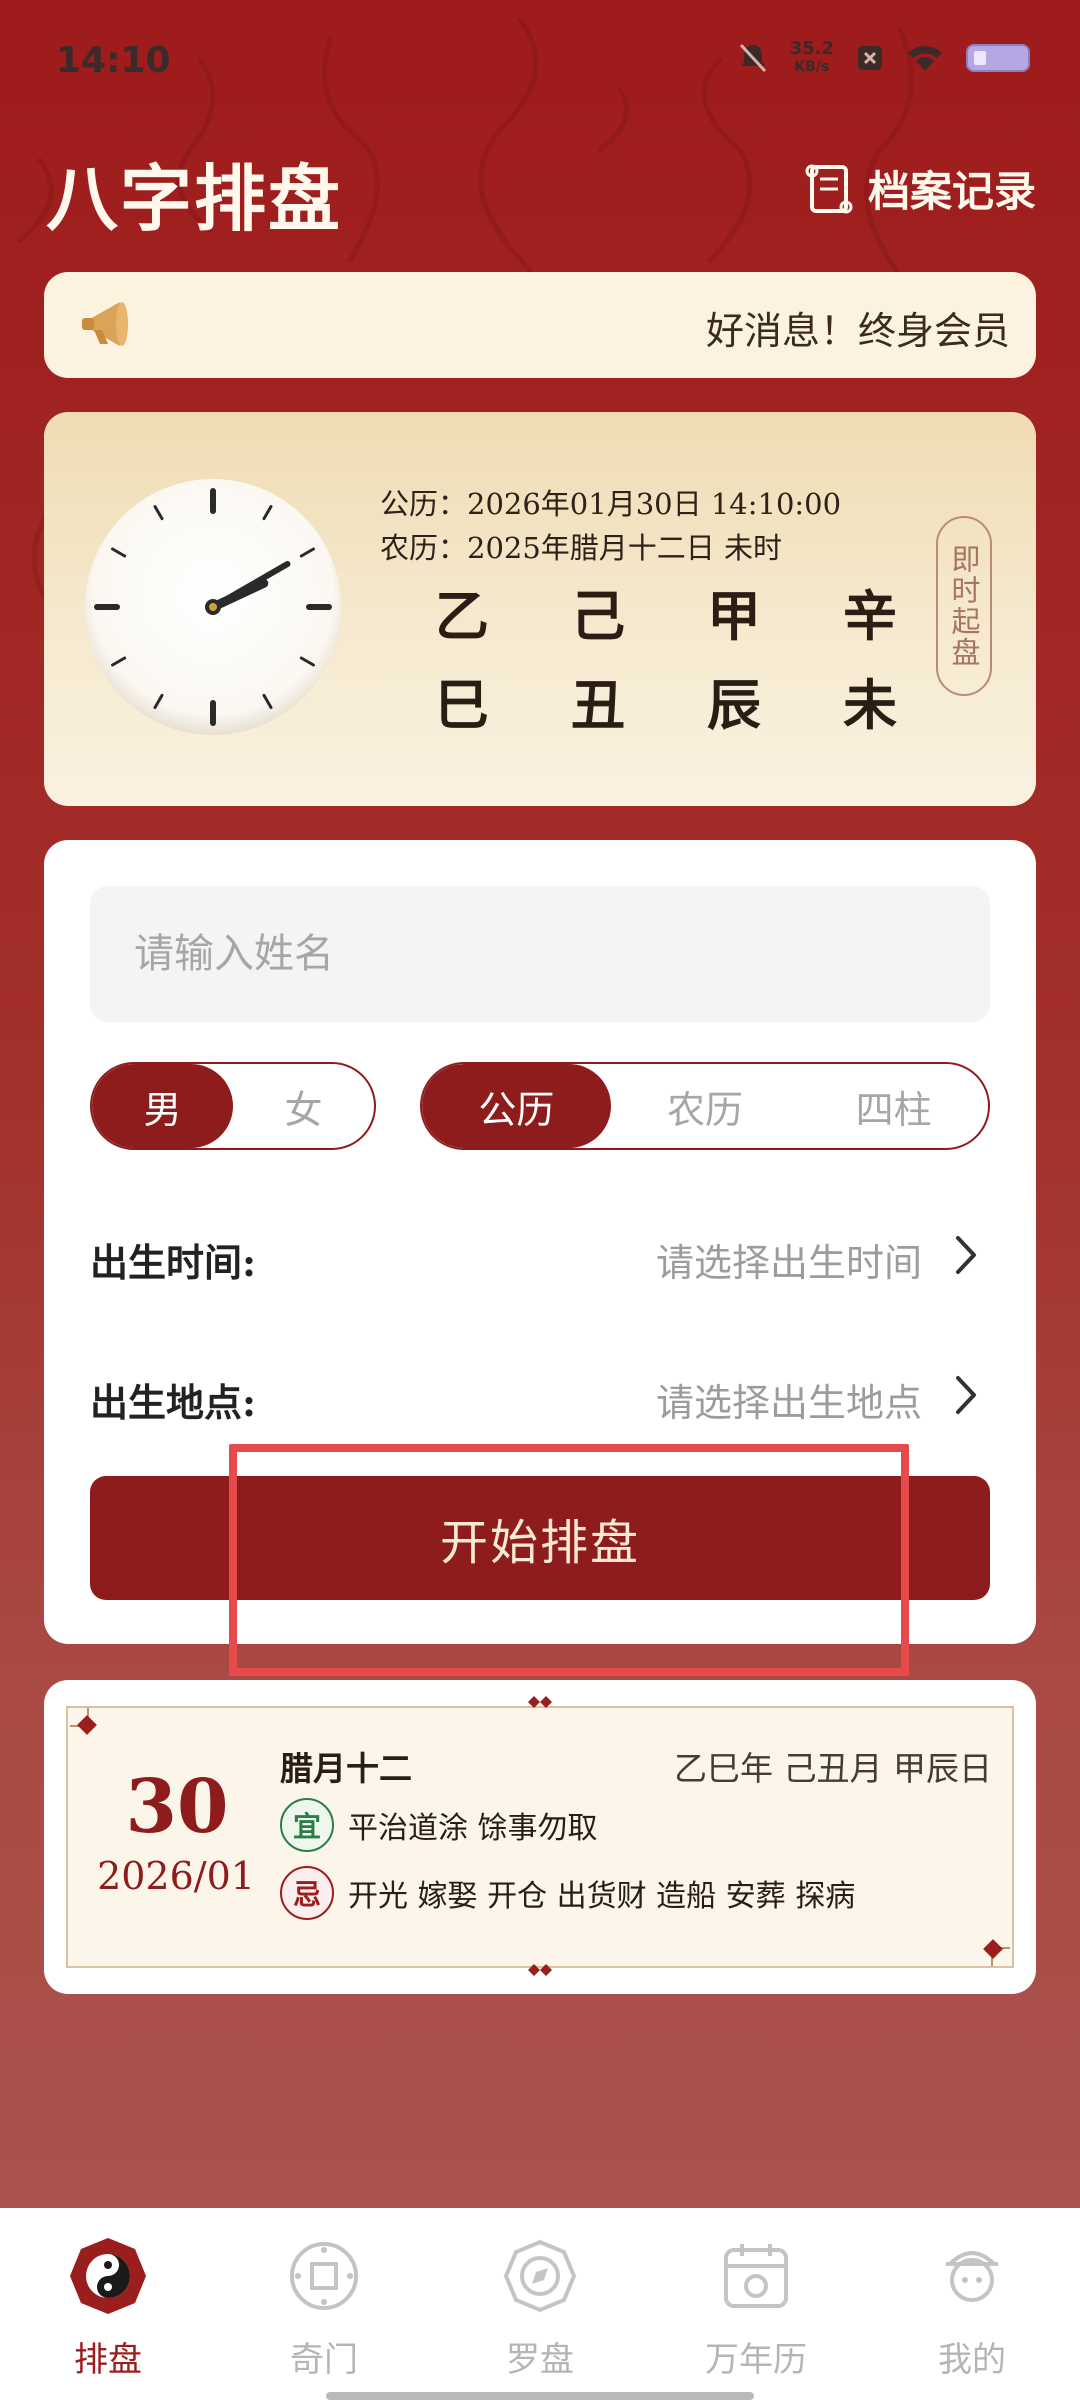  I want to click on heavenly-stems-row: 乙 己 甲 辛, so click(655, 611).